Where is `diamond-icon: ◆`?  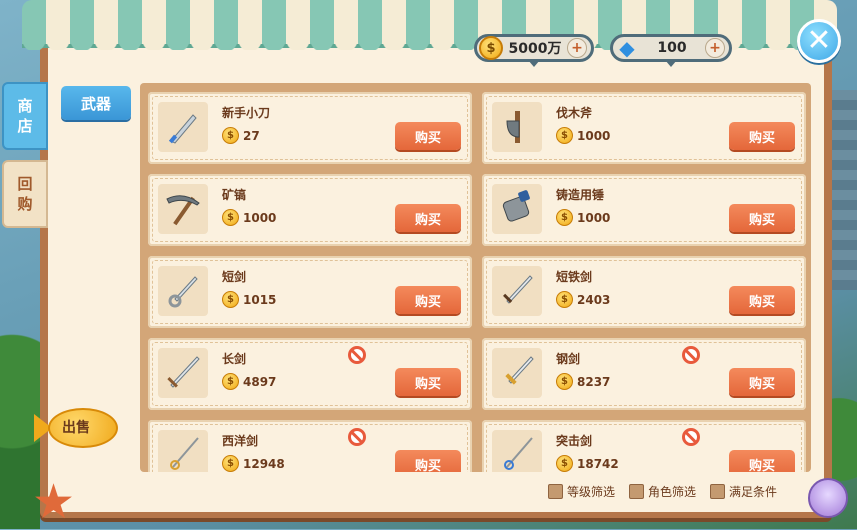
diamond-icon: ◆ is located at coordinates (627, 48).